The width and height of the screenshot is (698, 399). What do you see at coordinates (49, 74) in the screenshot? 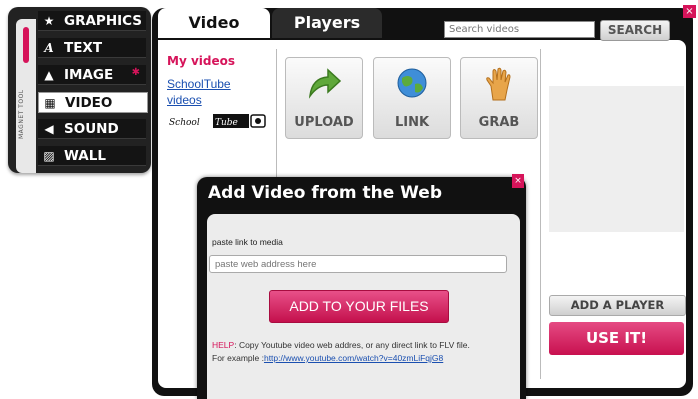
I see `image-icon: ▲` at bounding box center [49, 74].